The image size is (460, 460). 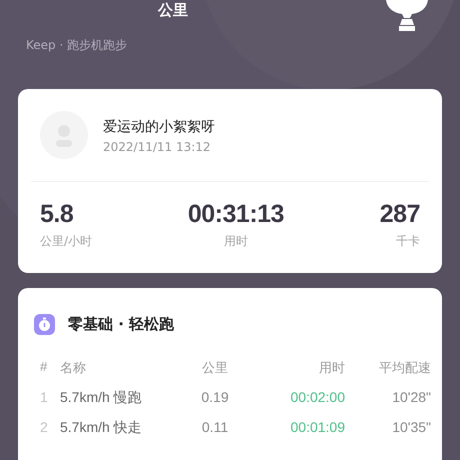 I want to click on table-cell-text: 0.11, so click(x=215, y=428).